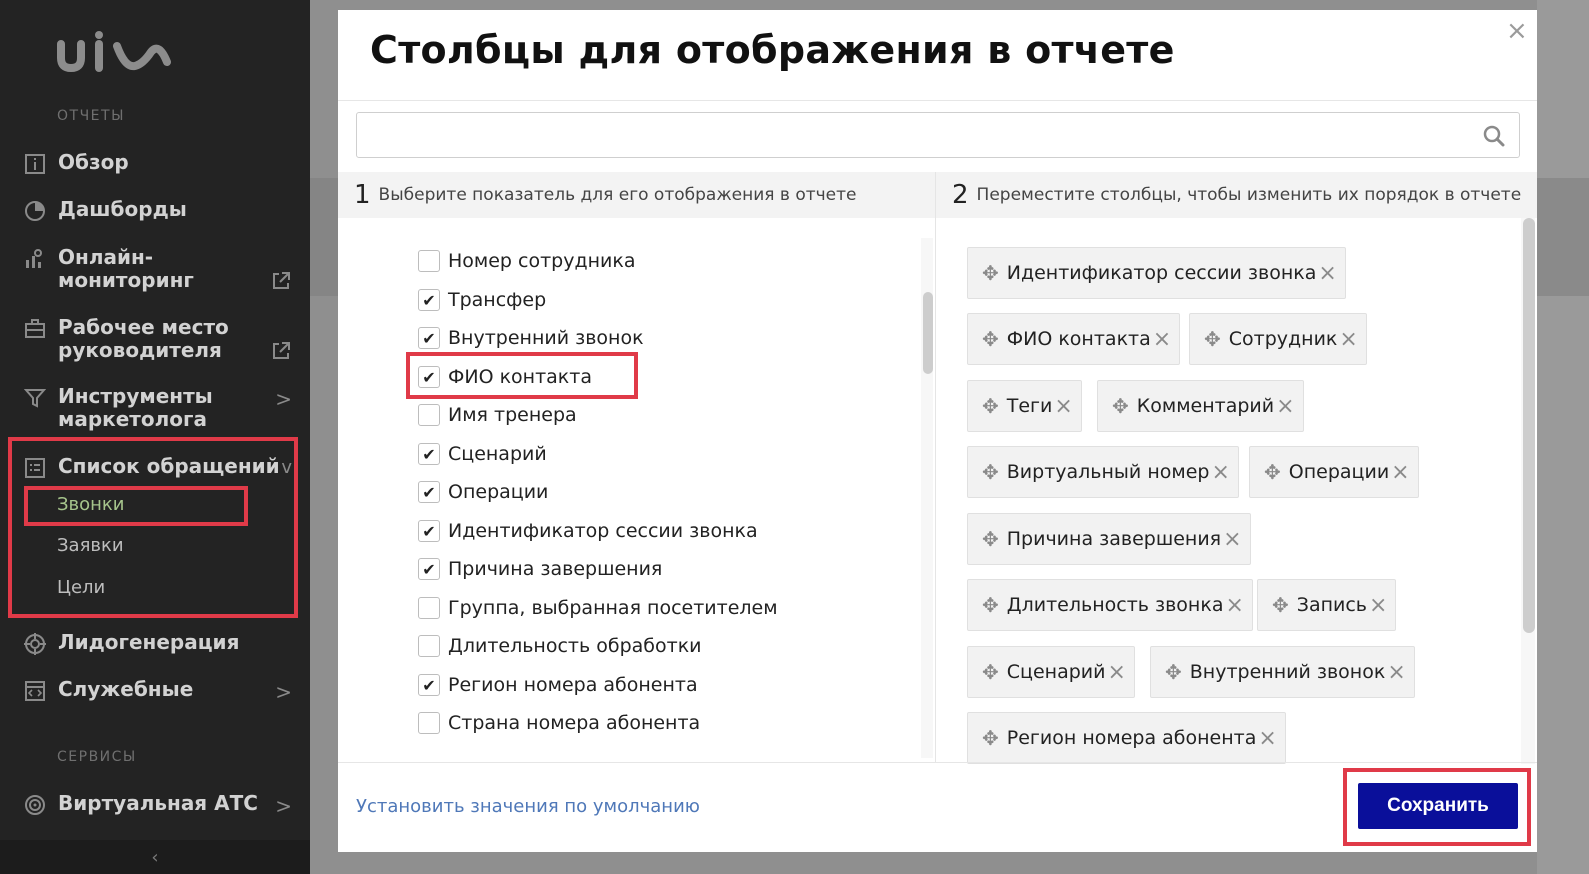 The image size is (1589, 874). I want to click on column-chip: ✥ Сценарий ×, so click(1051, 672).